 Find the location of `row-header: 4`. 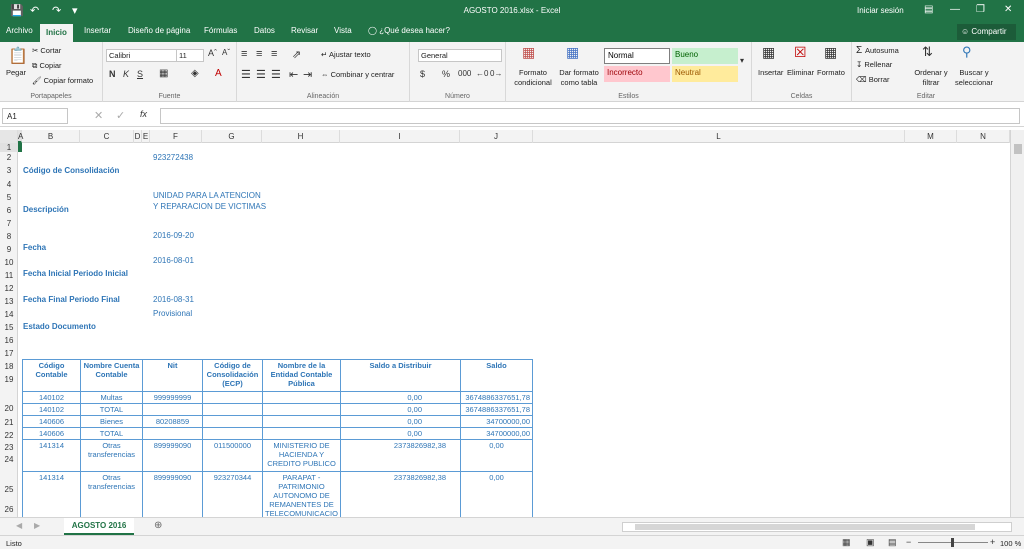

row-header: 4 is located at coordinates (9, 184).